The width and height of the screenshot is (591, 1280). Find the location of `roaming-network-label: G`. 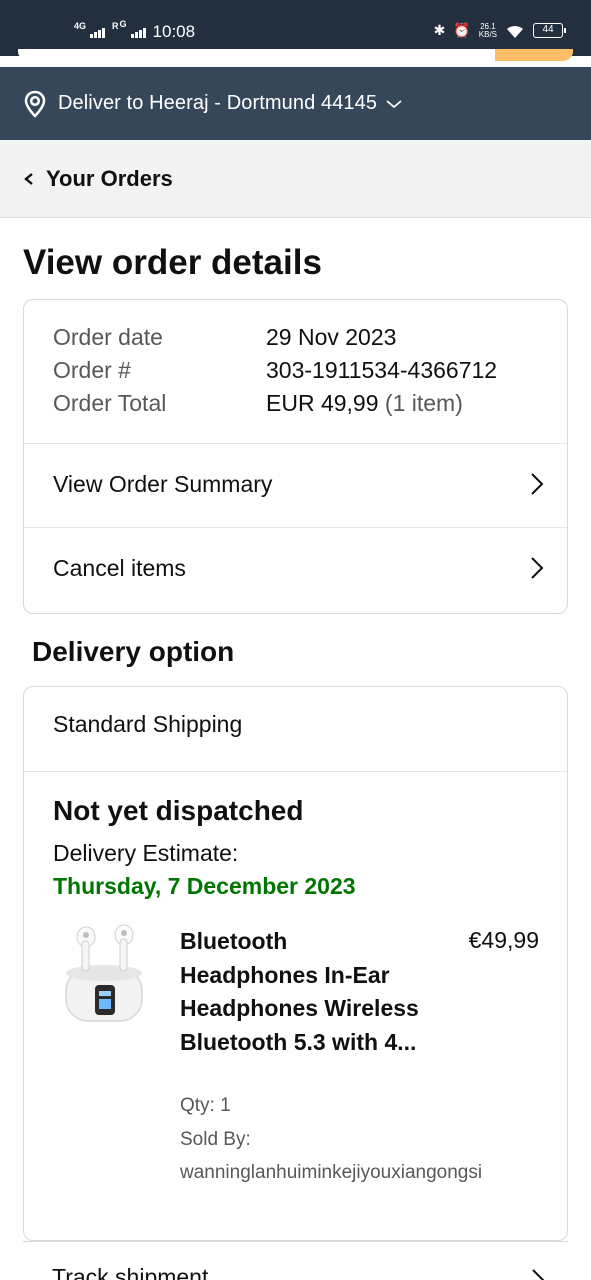

roaming-network-label: G is located at coordinates (123, 24).